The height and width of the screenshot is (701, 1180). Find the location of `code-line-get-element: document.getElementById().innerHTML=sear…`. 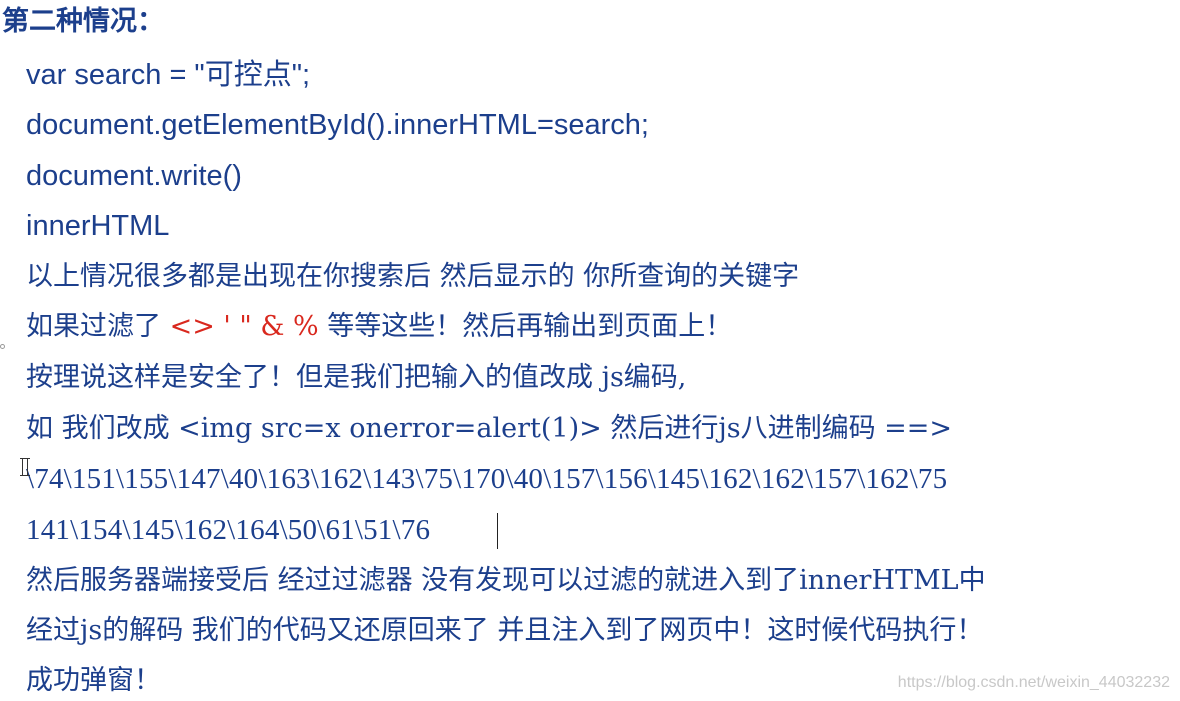

code-line-get-element: document.getElementById().innerHTML=sear… is located at coordinates (337, 125).